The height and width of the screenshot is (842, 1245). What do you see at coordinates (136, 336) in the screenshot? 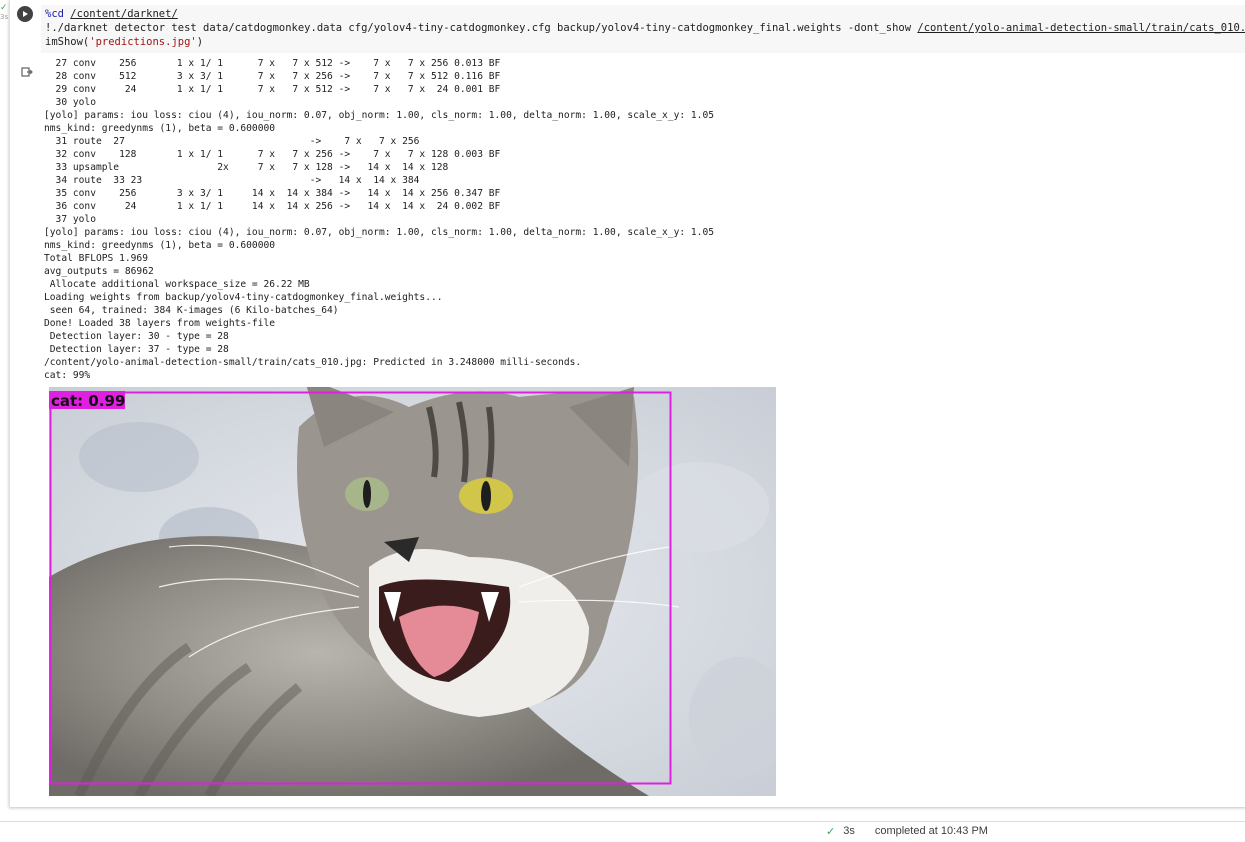
I see `output-line: Detection layer: 30 - type = 28` at bounding box center [136, 336].